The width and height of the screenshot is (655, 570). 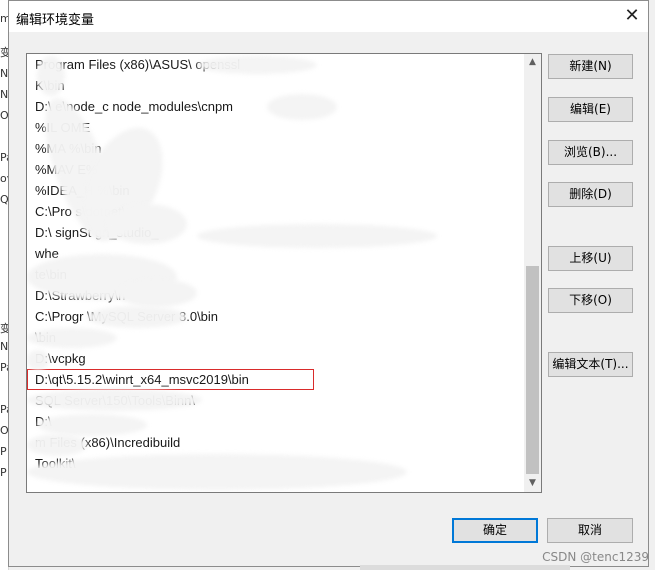 I want to click on background-window-fragment, so click(x=465, y=567).